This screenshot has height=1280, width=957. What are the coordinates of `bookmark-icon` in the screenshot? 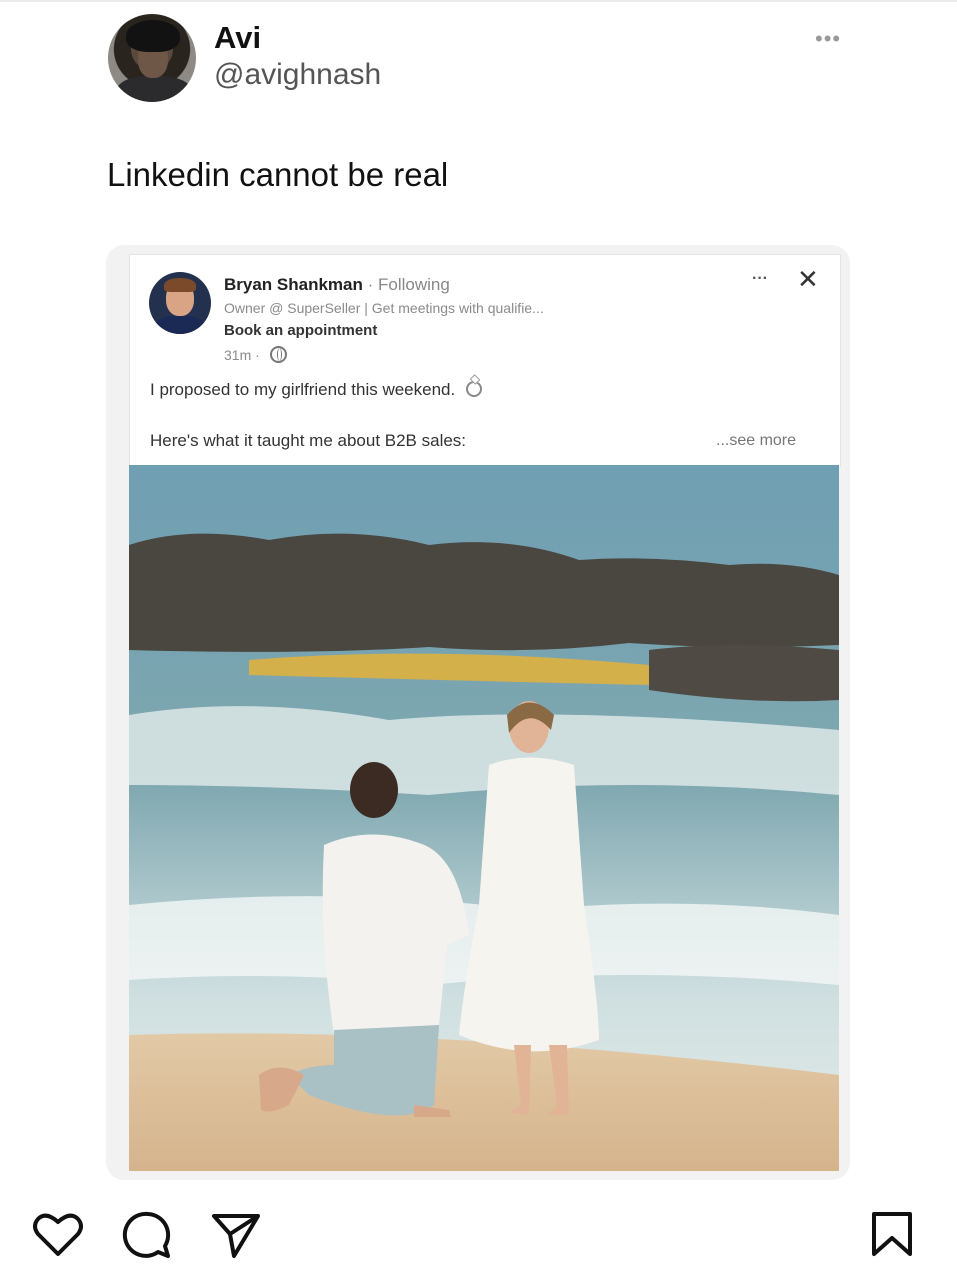 It's located at (892, 1234).